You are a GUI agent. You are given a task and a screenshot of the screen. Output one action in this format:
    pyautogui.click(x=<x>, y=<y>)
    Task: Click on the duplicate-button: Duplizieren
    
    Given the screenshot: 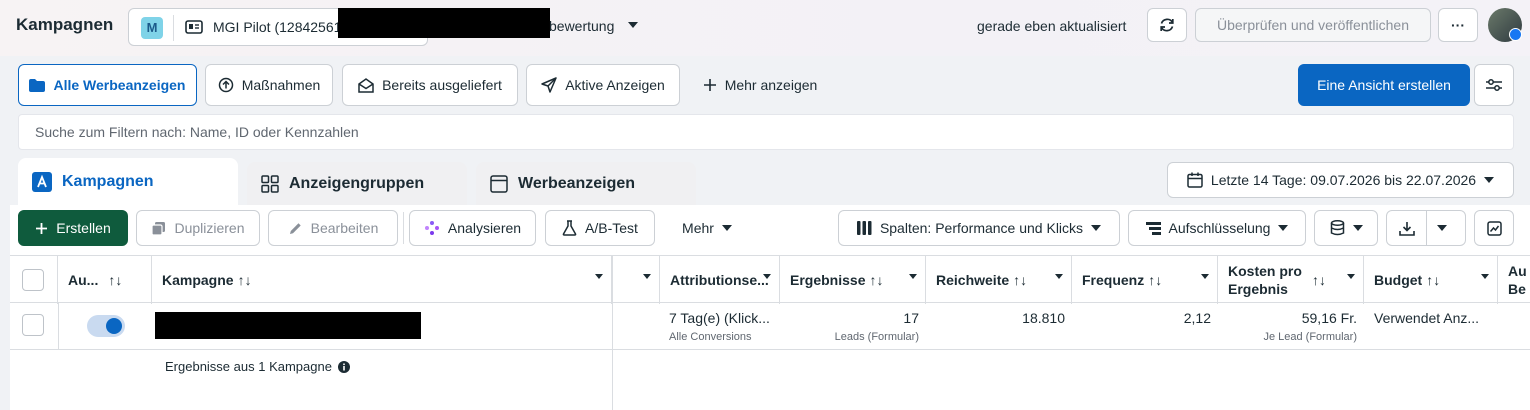 What is the action you would take?
    pyautogui.click(x=198, y=228)
    